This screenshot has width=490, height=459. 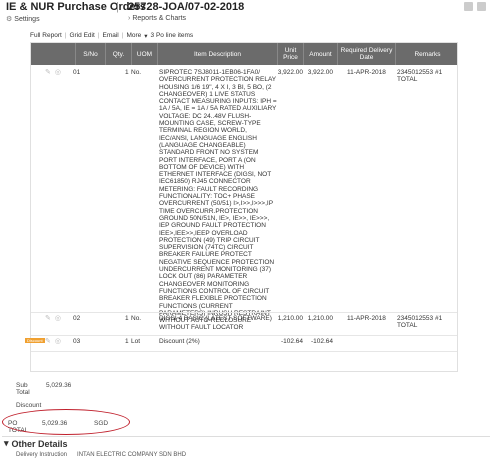 I want to click on discount-tag: Discount, so click(x=35, y=340).